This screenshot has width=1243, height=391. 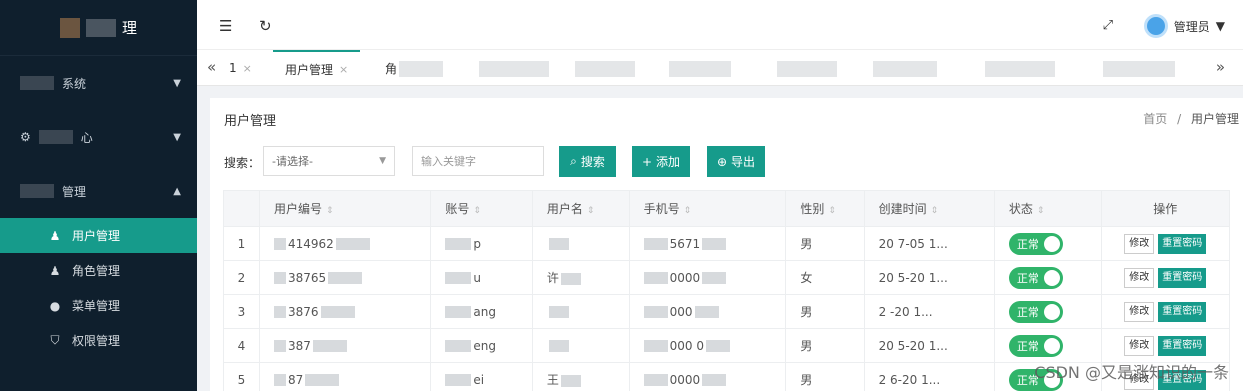 What do you see at coordinates (661, 161) in the screenshot?
I see `add-button: + 添加` at bounding box center [661, 161].